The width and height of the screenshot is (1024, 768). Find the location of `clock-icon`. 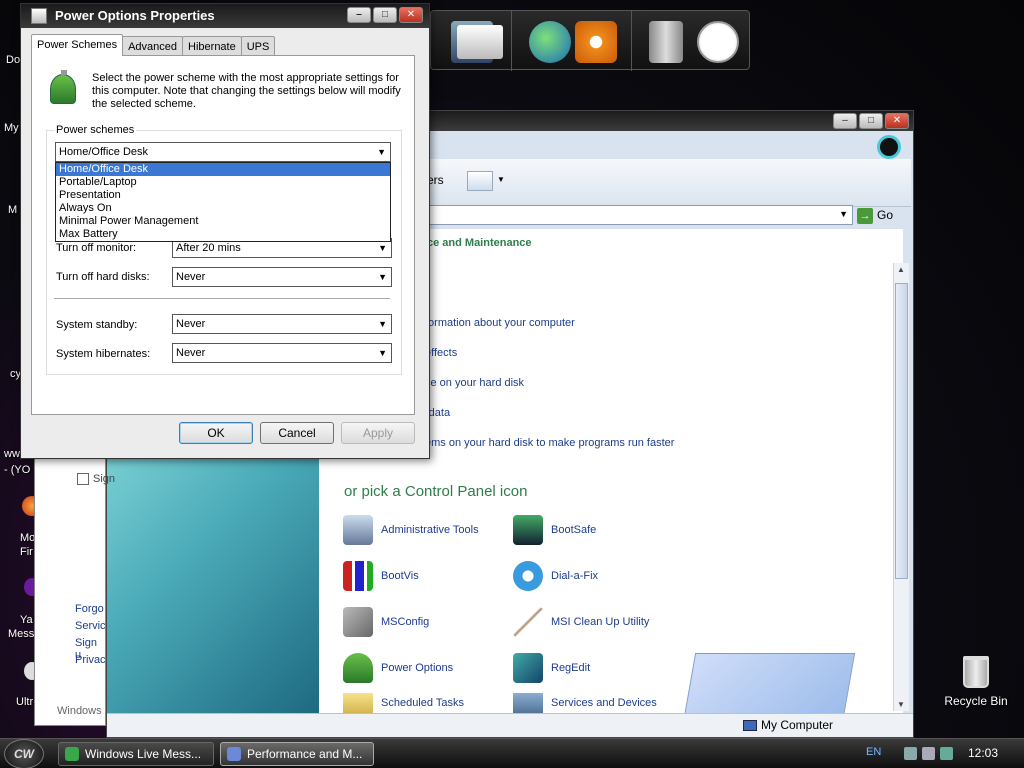

clock-icon is located at coordinates (718, 42).